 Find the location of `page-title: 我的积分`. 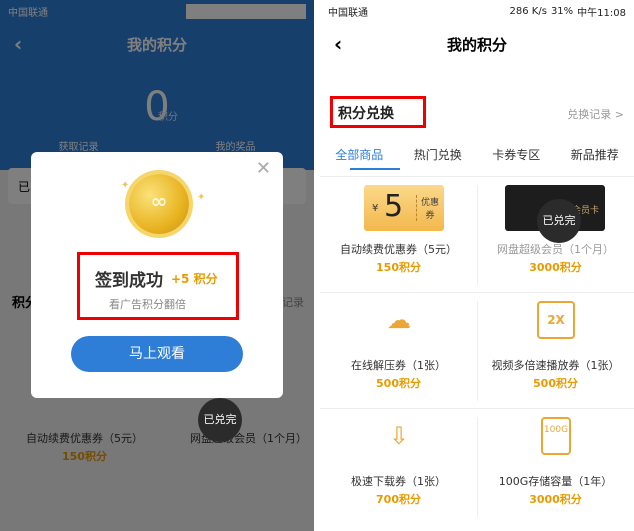

page-title: 我的积分 is located at coordinates (476, 44).